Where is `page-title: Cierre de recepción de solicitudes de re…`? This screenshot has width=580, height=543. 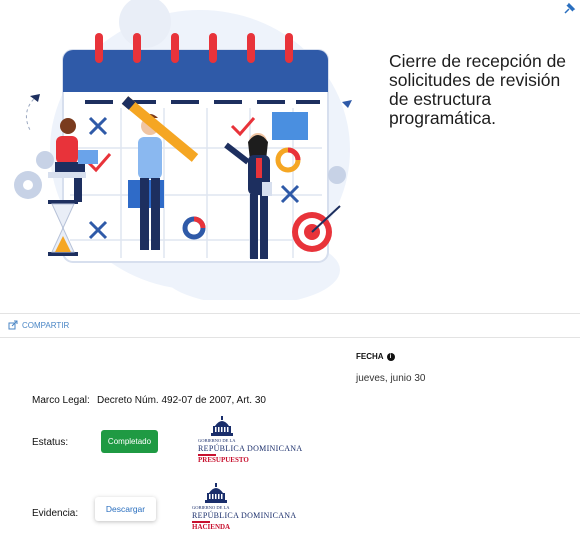 page-title: Cierre de recepción de solicitudes de re… is located at coordinates (478, 89).